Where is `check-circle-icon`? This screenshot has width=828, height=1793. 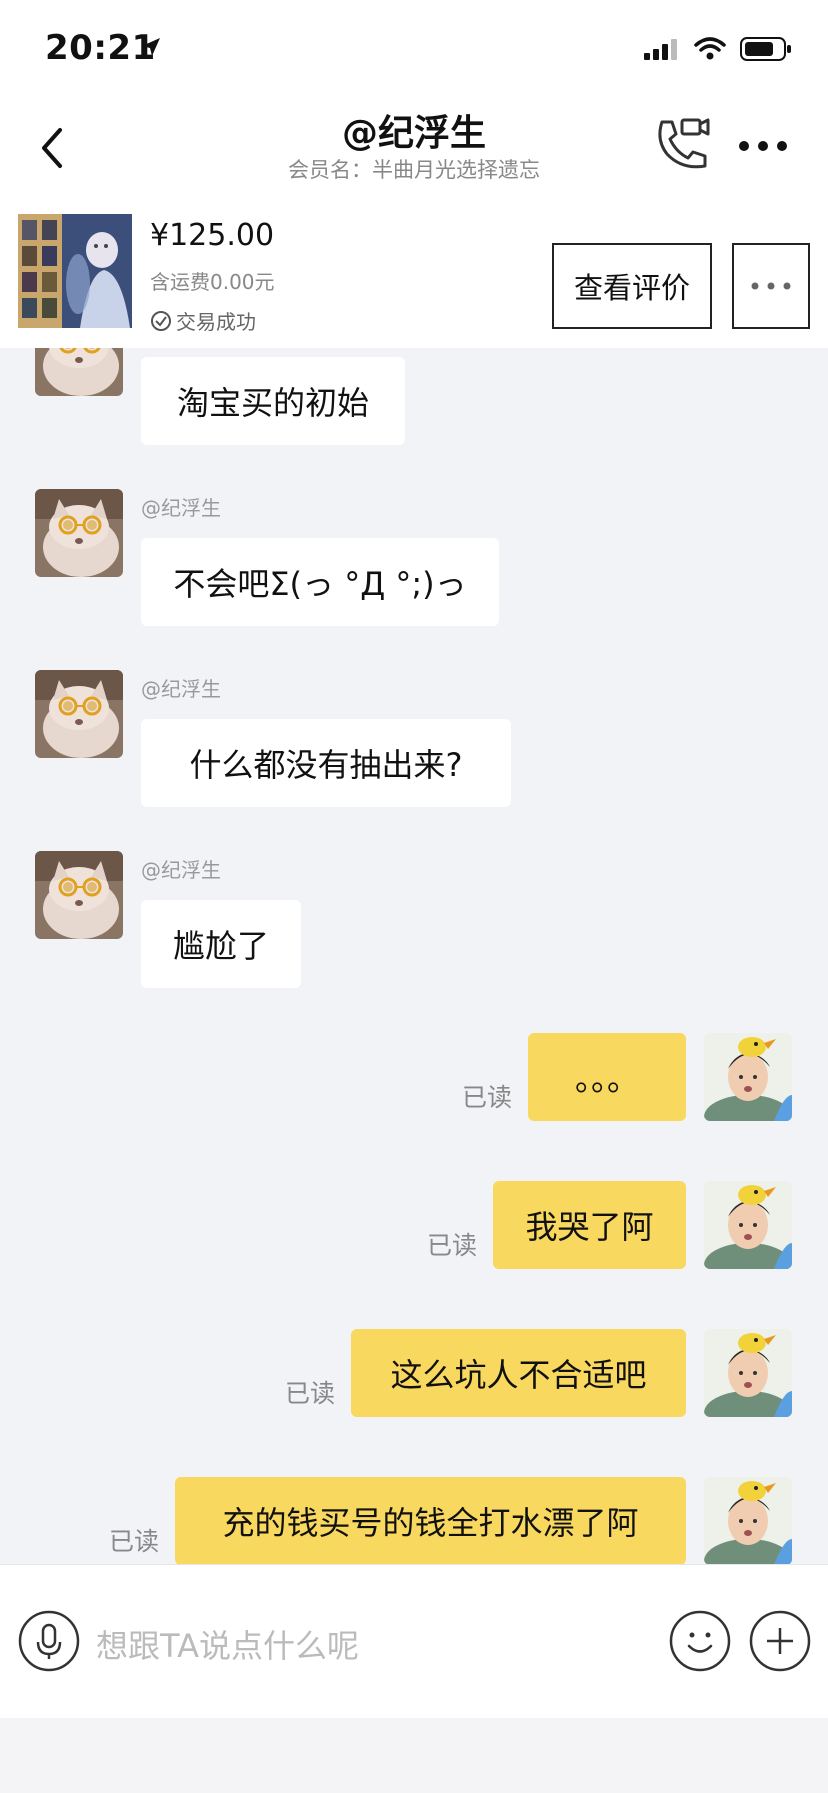 check-circle-icon is located at coordinates (161, 320).